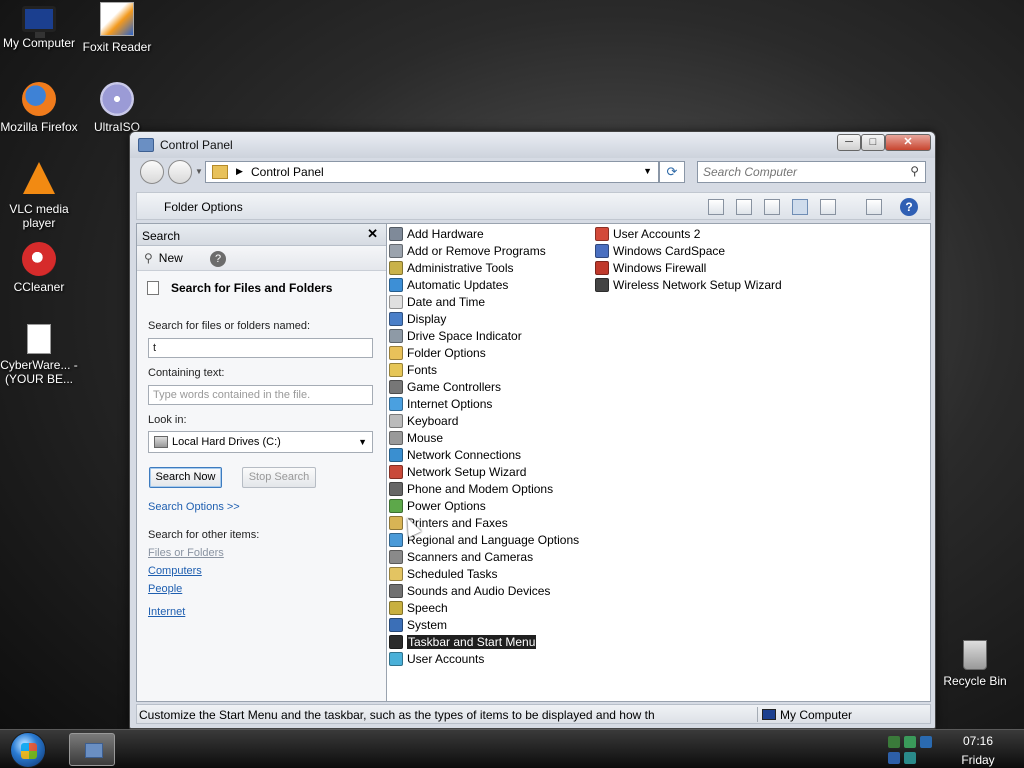 This screenshot has height=768, width=1024. I want to click on control-panel-item-label: Add or Remove Programs, so click(476, 251).